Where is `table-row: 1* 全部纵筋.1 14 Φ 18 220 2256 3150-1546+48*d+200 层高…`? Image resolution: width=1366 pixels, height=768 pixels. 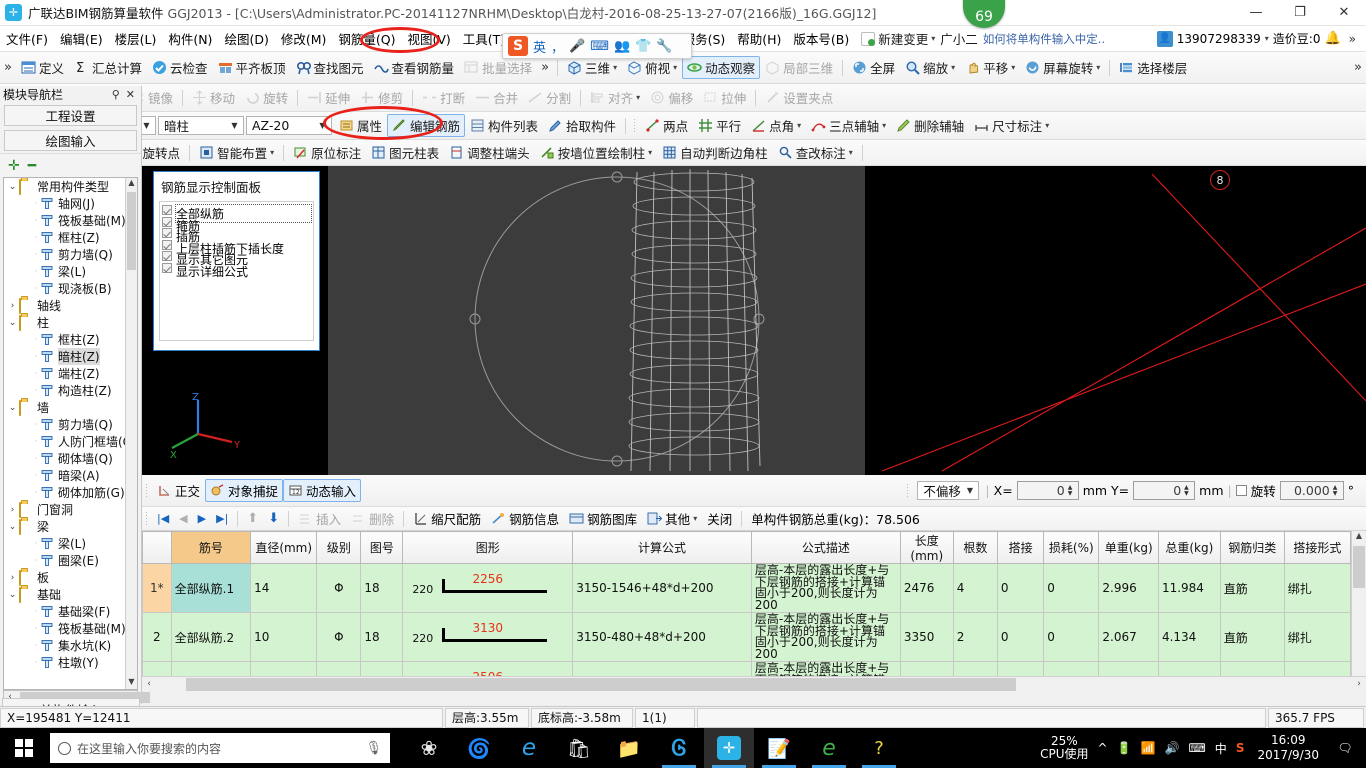
table-row: 1* 全部纵筋.1 14 Φ 18 220 2256 3150-1546+48*d+200 层高… is located at coordinates (747, 588).